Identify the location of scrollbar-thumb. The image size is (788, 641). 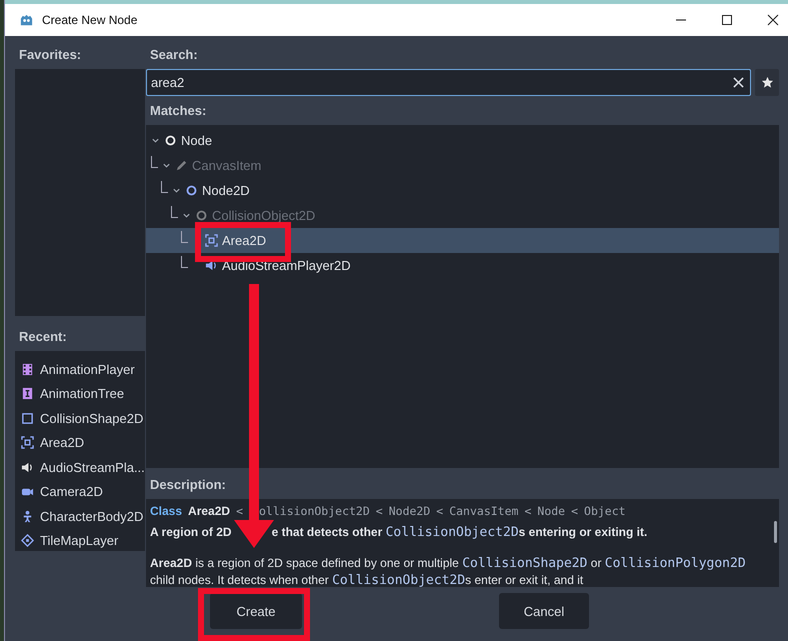
(775, 532).